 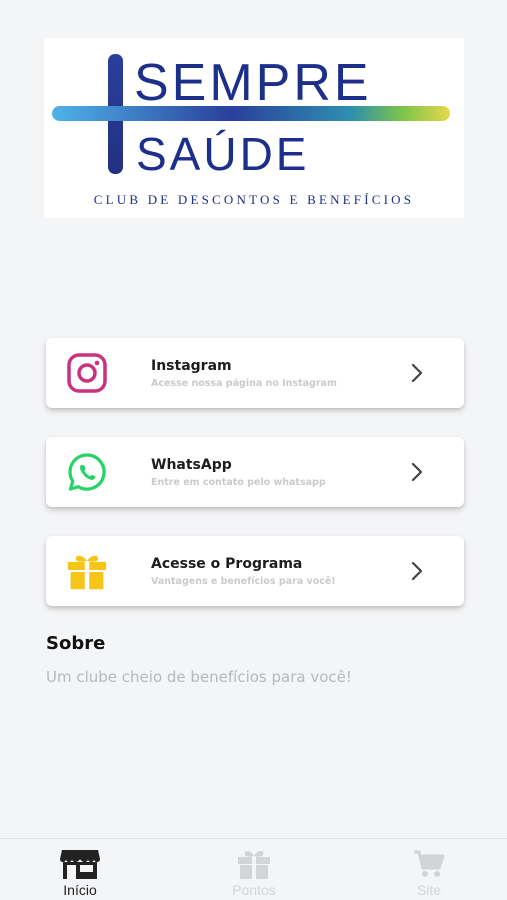 What do you see at coordinates (191, 366) in the screenshot?
I see `instagram-title: Instagram` at bounding box center [191, 366].